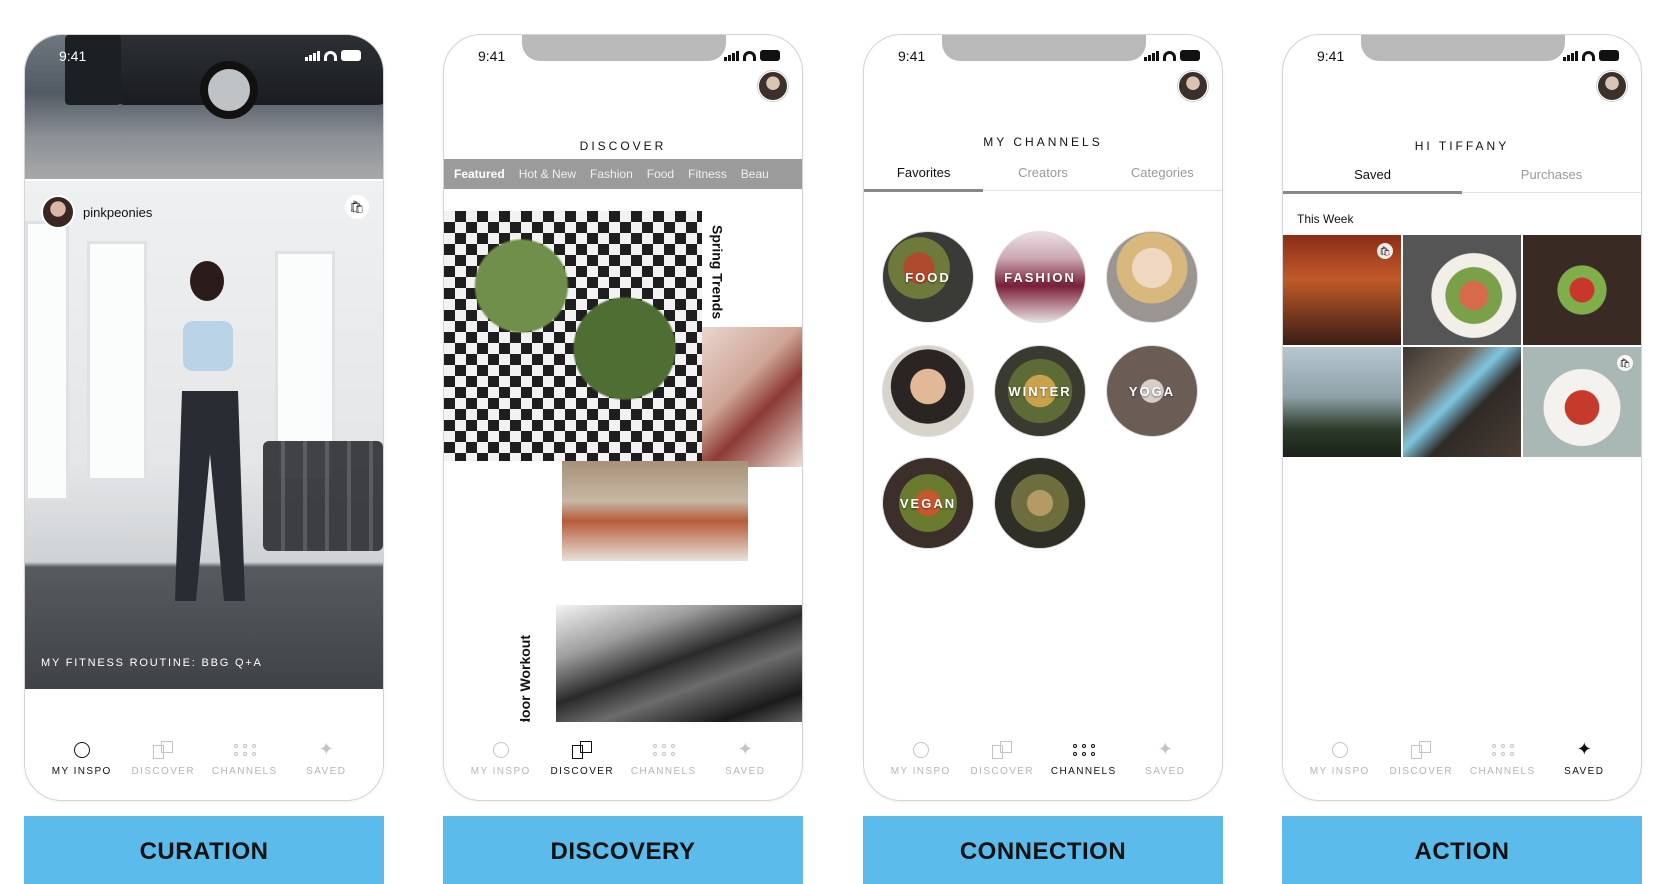 The width and height of the screenshot is (1670, 884). Describe the element at coordinates (152, 663) in the screenshot. I see `post-caption: MY FITNESS ROUTINE: BBG Q+A` at that location.